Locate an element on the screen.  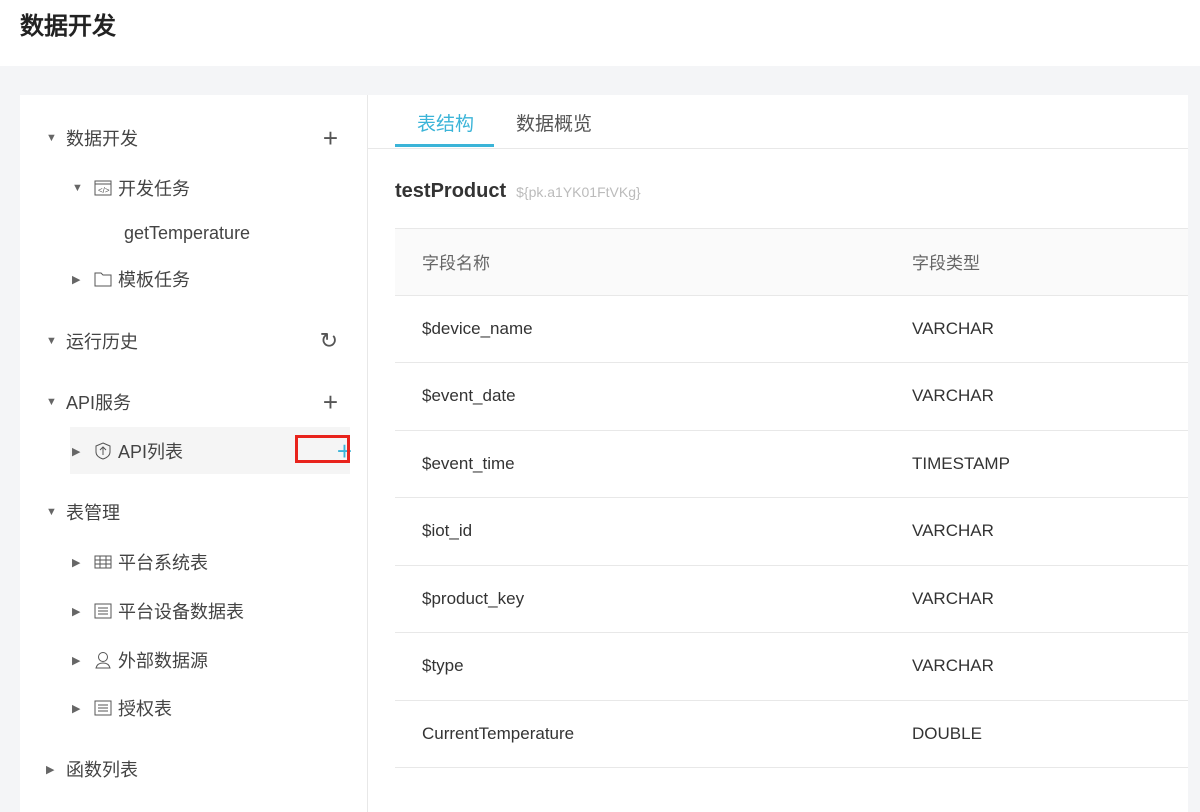
label: 表管理 is located at coordinates (93, 513).